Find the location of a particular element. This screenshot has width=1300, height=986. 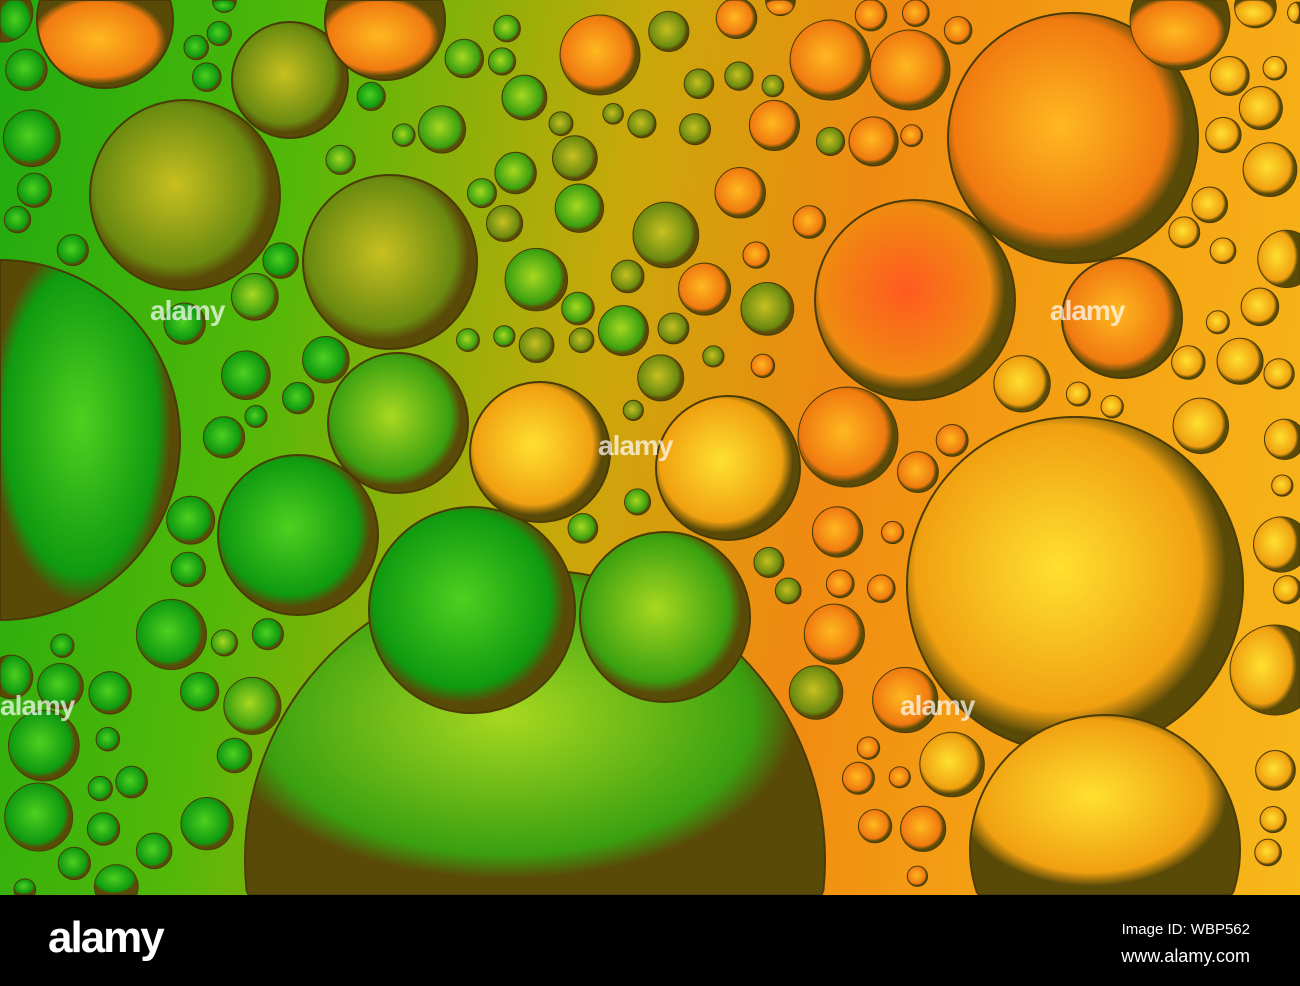

image-id: Image ID: WBP562 is located at coordinates (1185, 929).